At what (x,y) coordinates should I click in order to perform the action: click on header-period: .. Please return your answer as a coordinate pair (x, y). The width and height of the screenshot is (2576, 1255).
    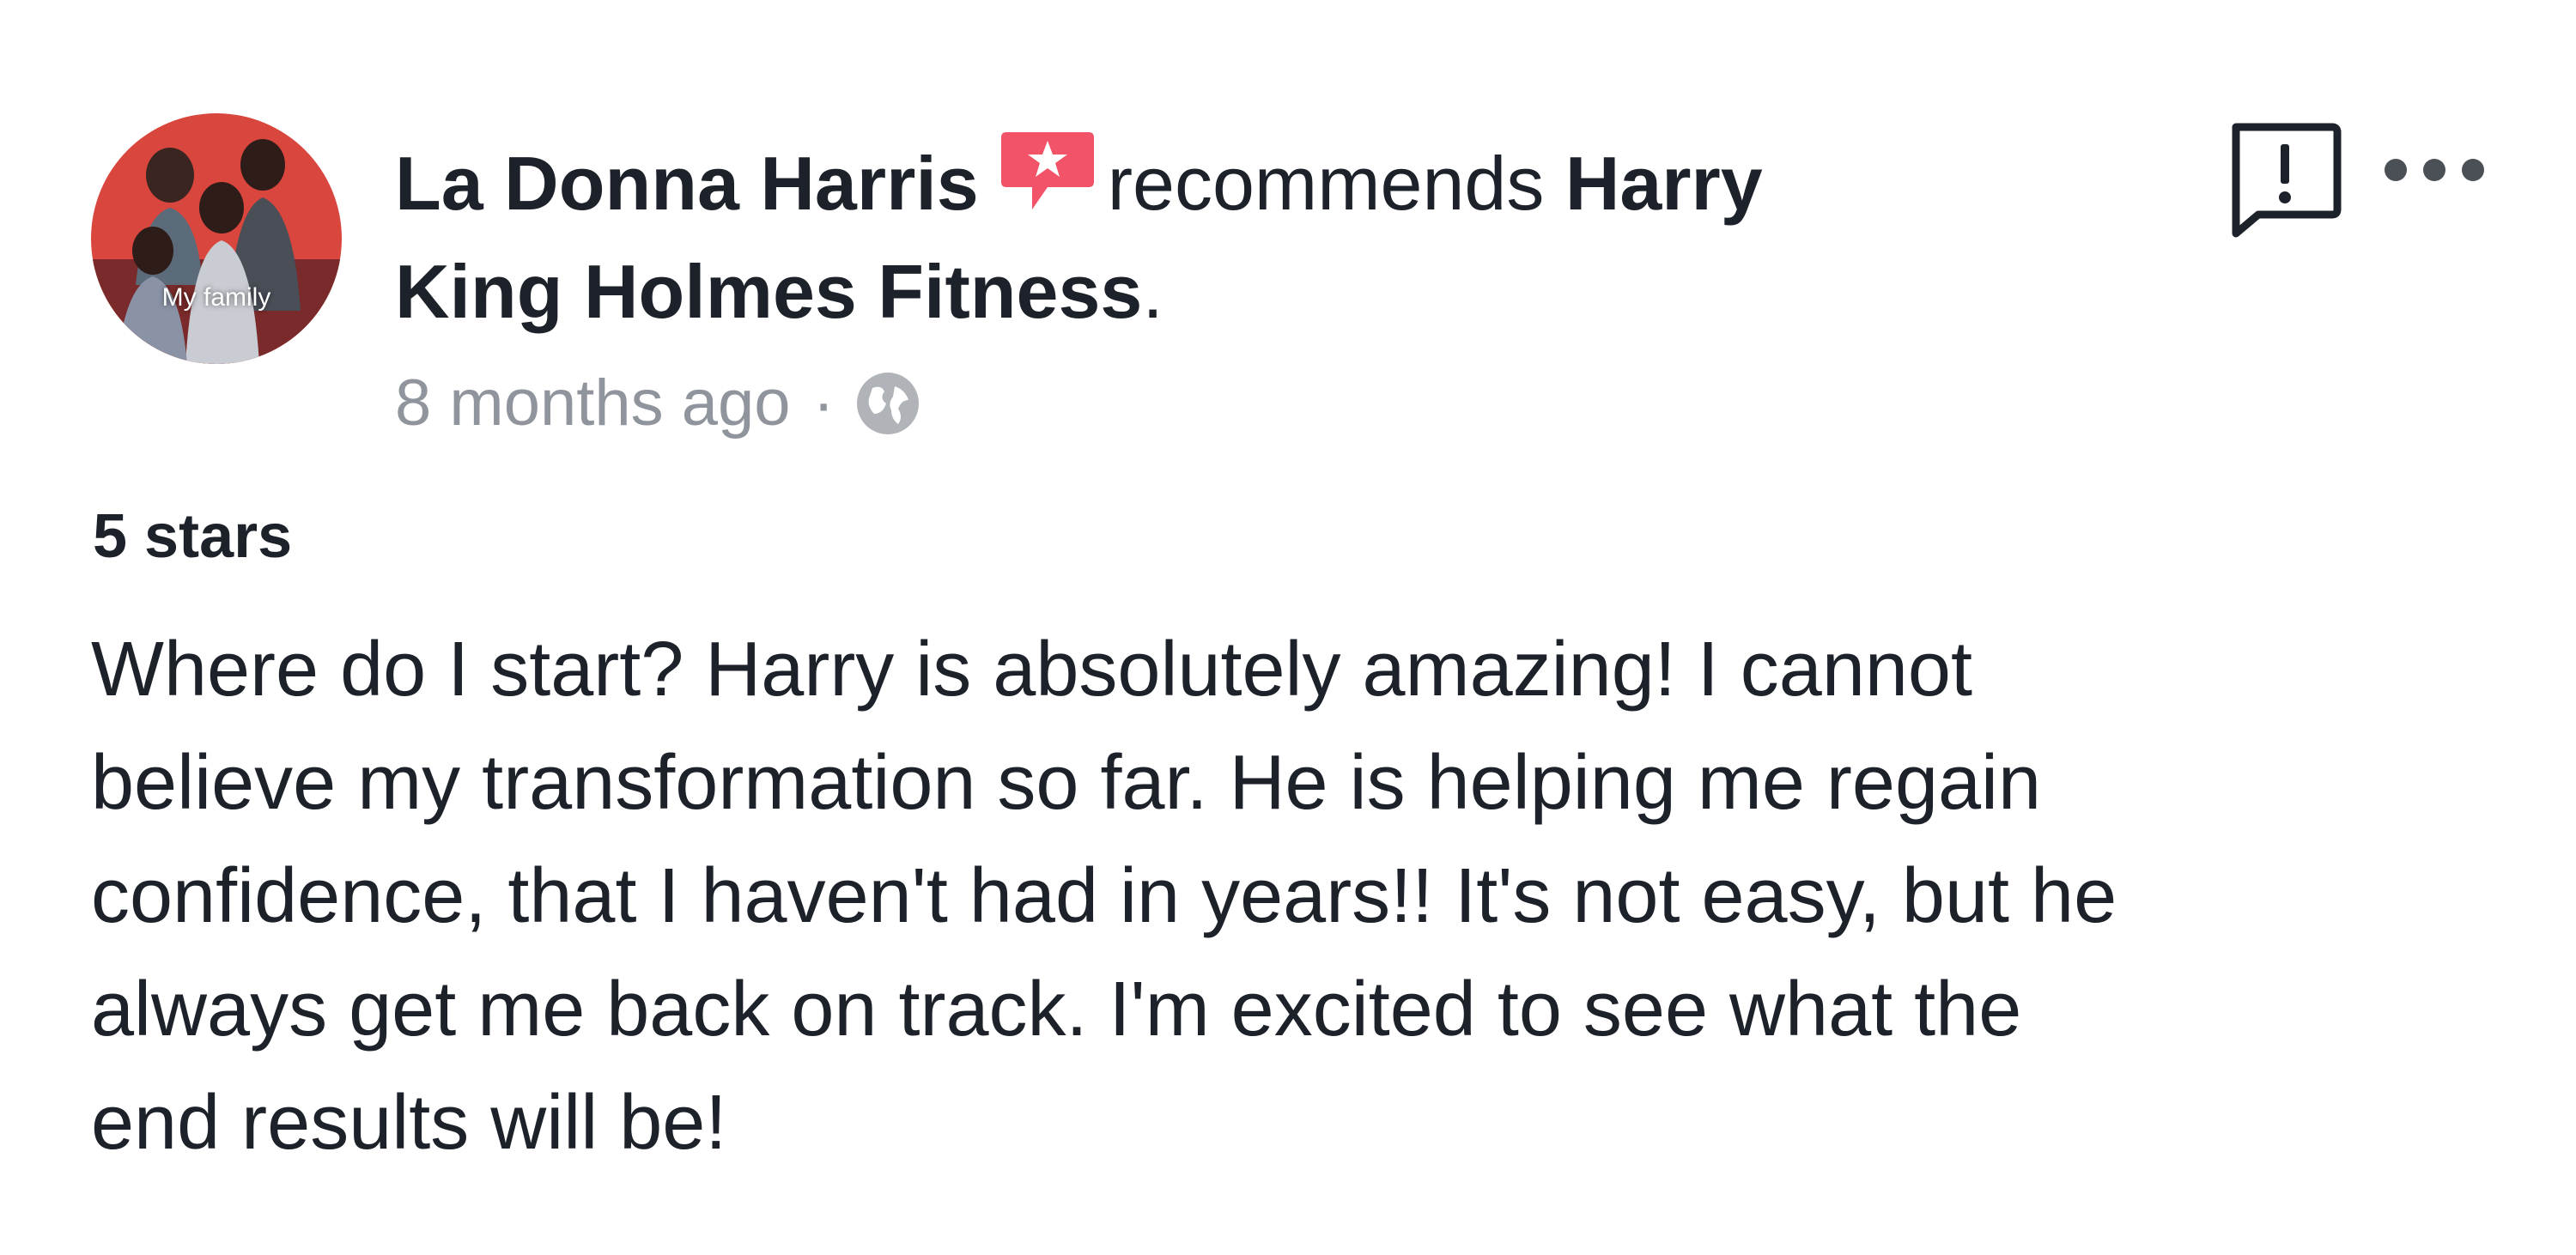
    Looking at the image, I should click on (1152, 291).